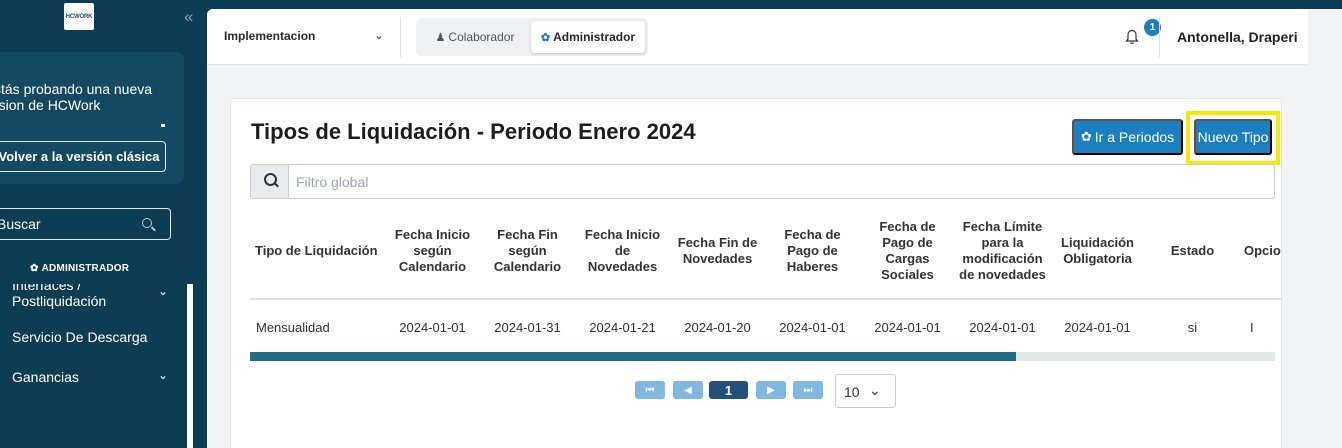 The width and height of the screenshot is (1342, 448). Describe the element at coordinates (907, 251) in the screenshot. I see `column-header: Fecha de Pago de Cargas Sociales` at that location.